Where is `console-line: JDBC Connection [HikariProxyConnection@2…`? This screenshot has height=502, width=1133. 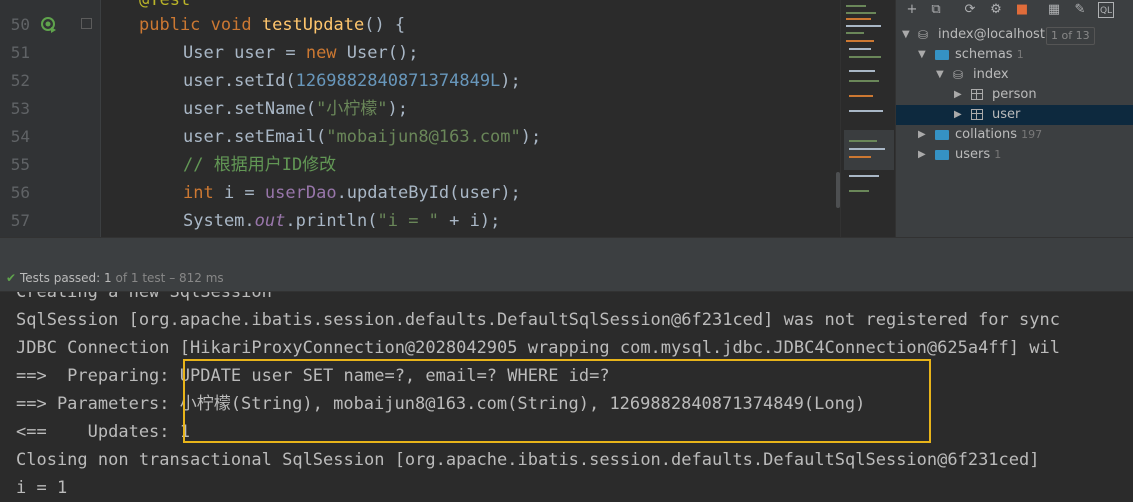 console-line: JDBC Connection [HikariProxyConnection@2… is located at coordinates (538, 348).